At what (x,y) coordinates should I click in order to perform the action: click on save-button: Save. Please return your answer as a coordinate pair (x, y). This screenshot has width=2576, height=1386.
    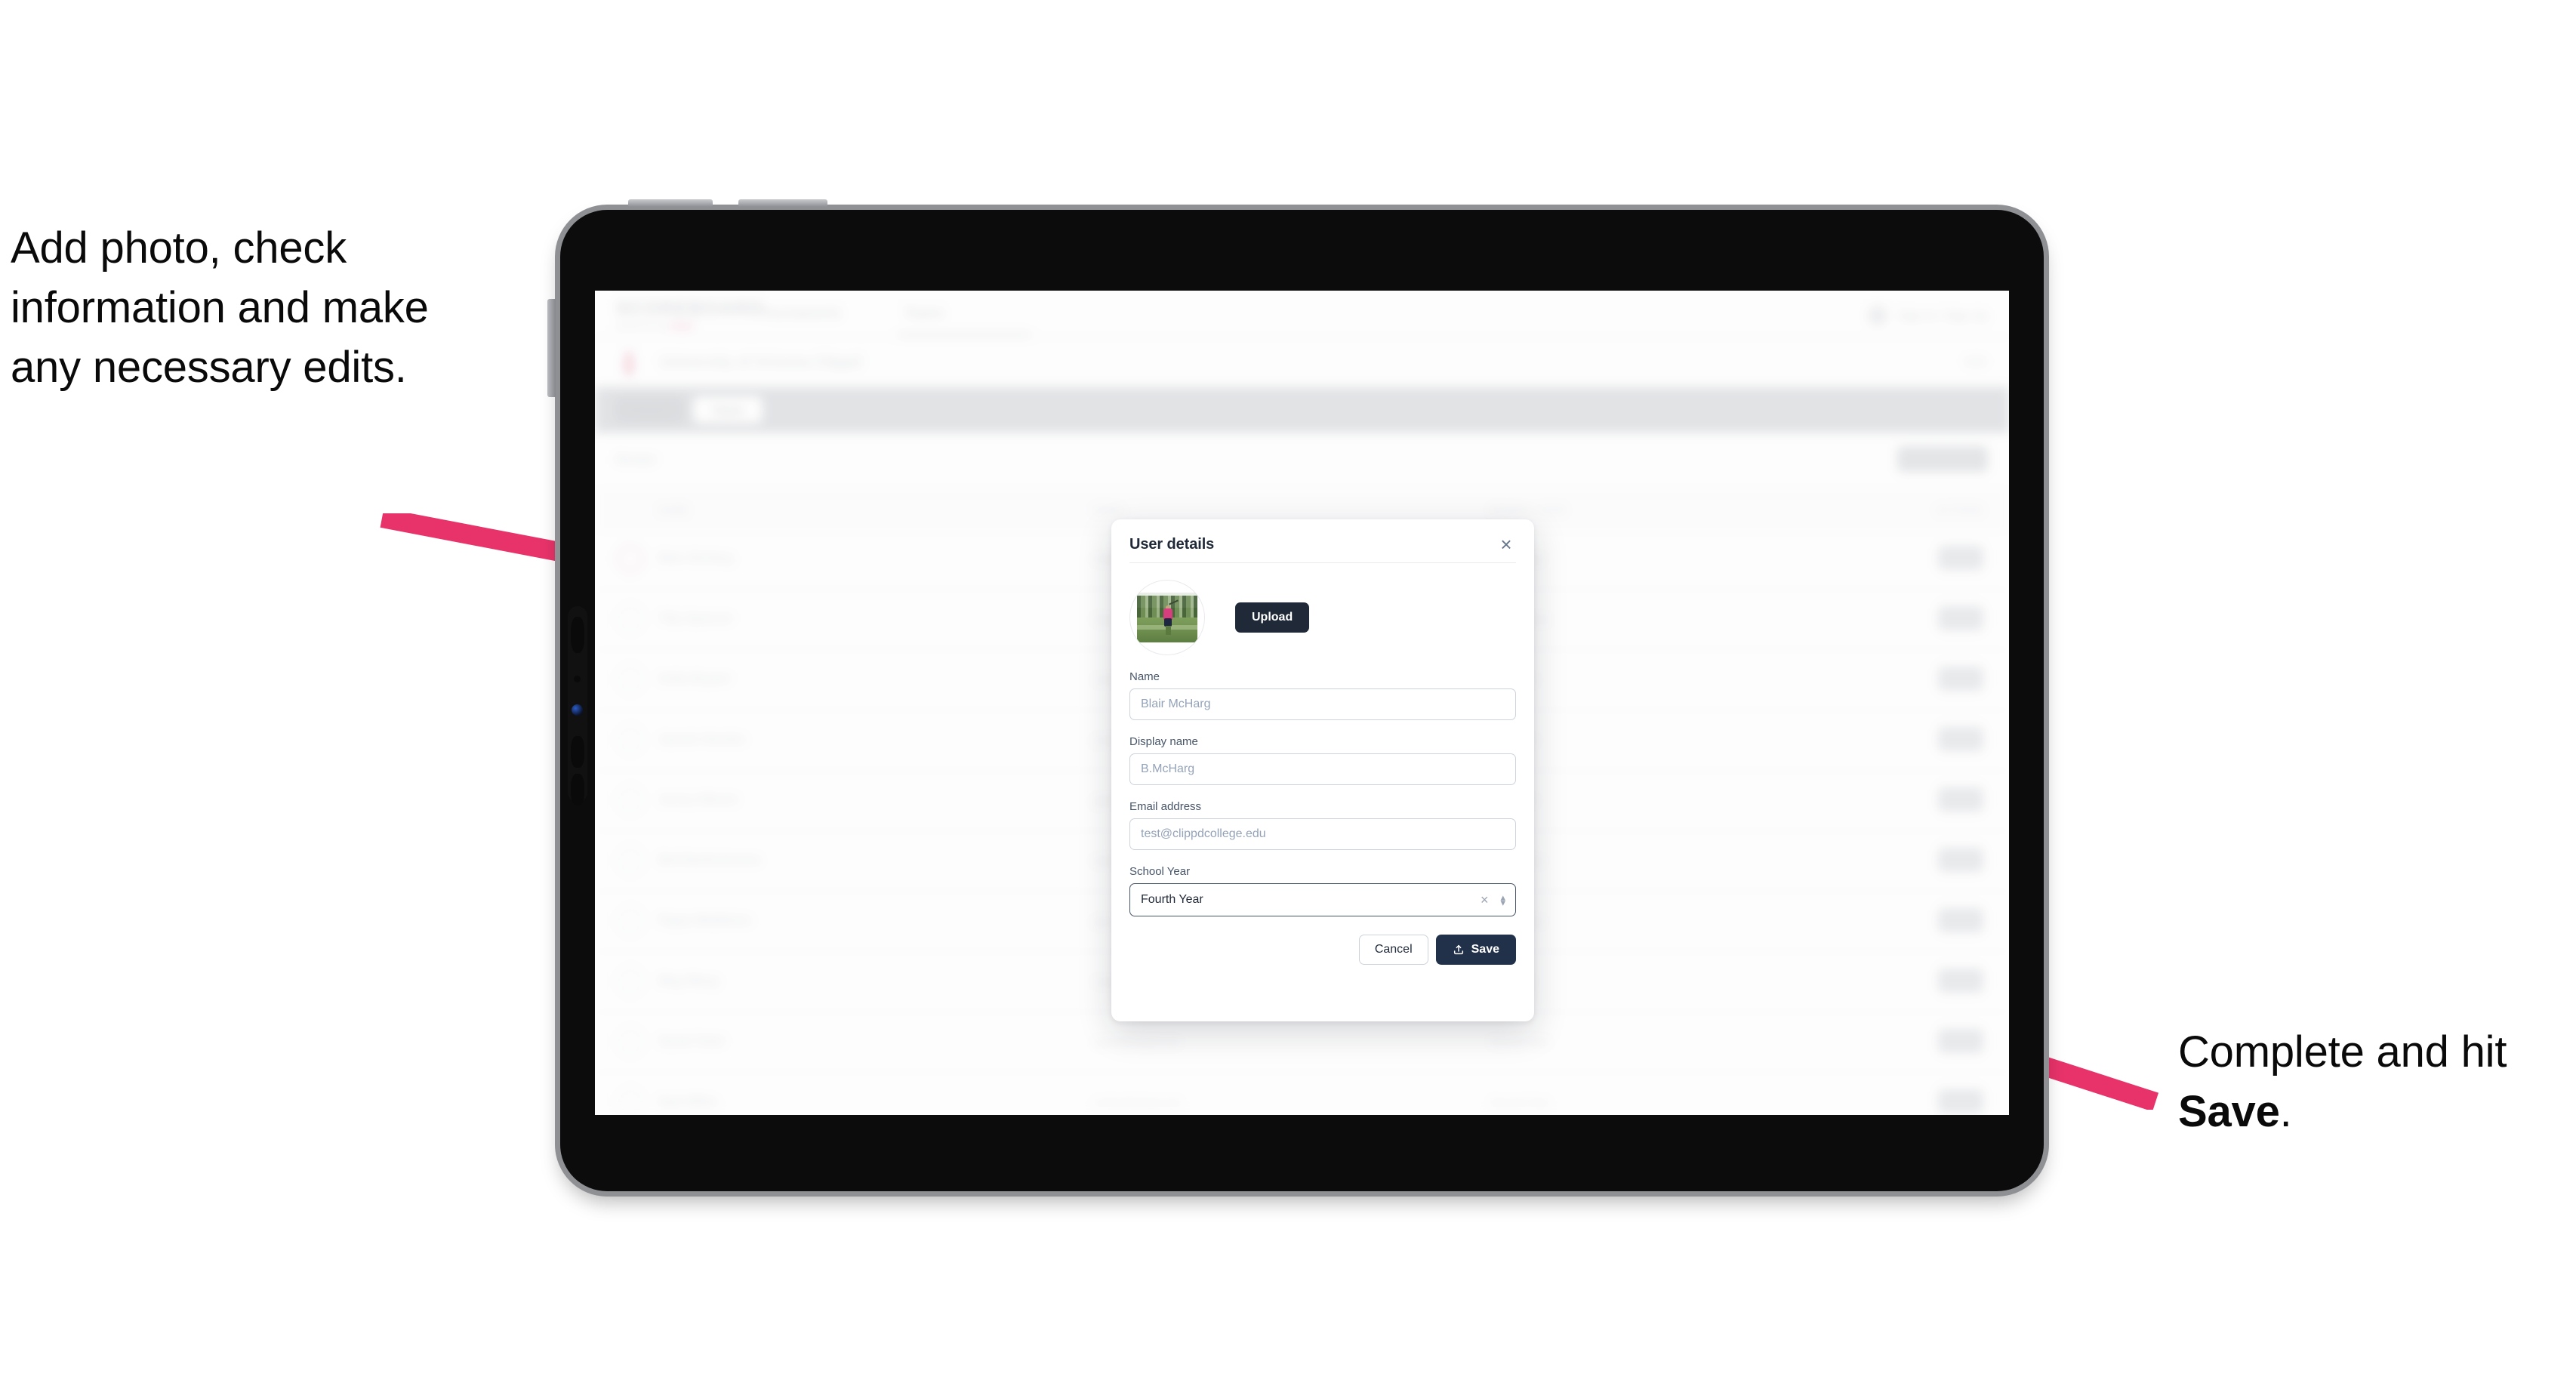
    Looking at the image, I should click on (1475, 950).